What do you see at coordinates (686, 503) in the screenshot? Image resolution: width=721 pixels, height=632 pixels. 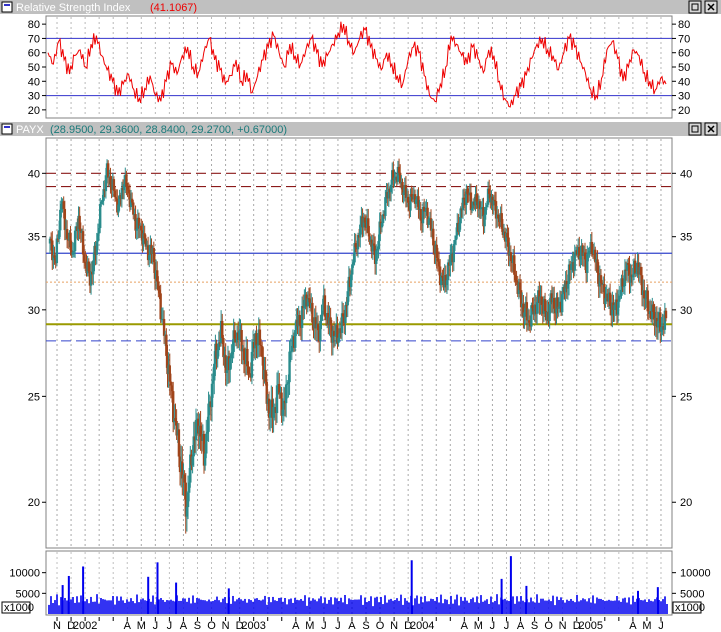 I see `price-tick-label-right: 20` at bounding box center [686, 503].